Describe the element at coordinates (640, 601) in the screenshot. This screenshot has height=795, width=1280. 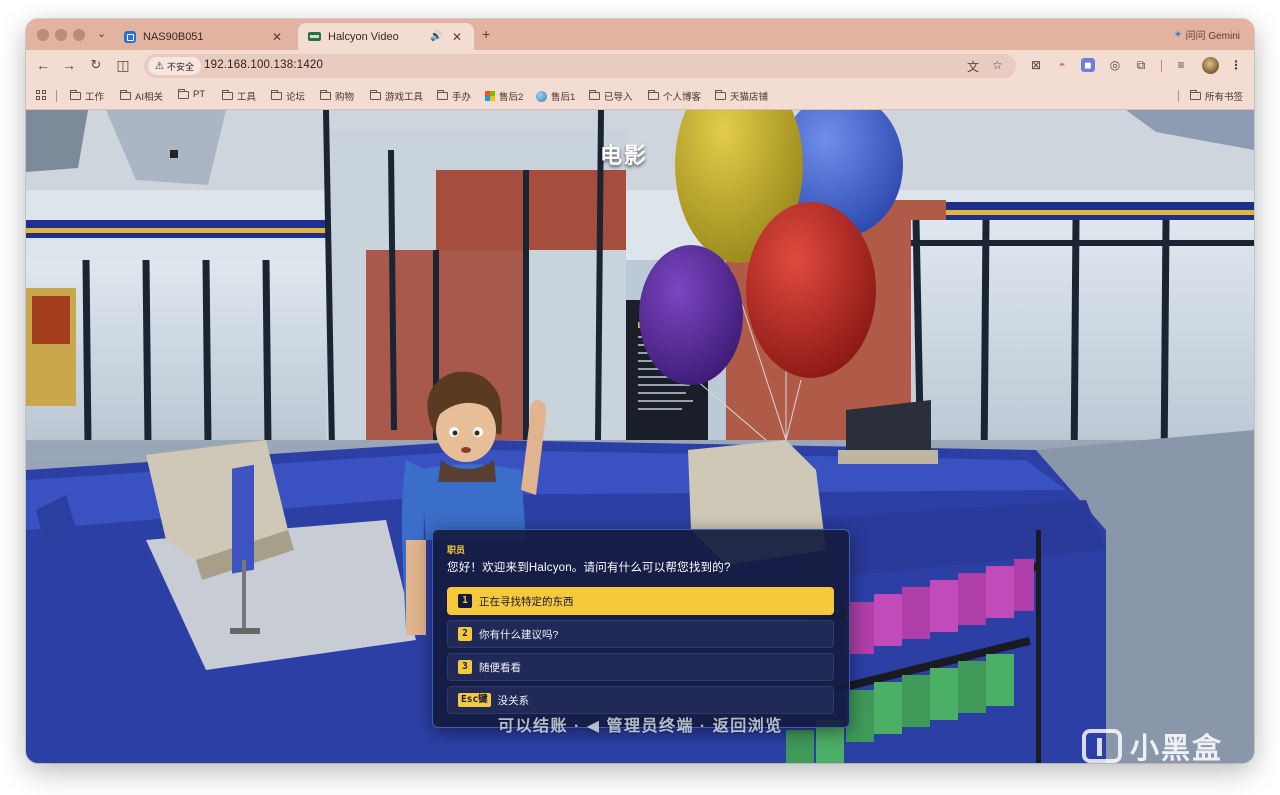
I see `dialog-option-1: 1 正在寻找特定的东西` at that location.